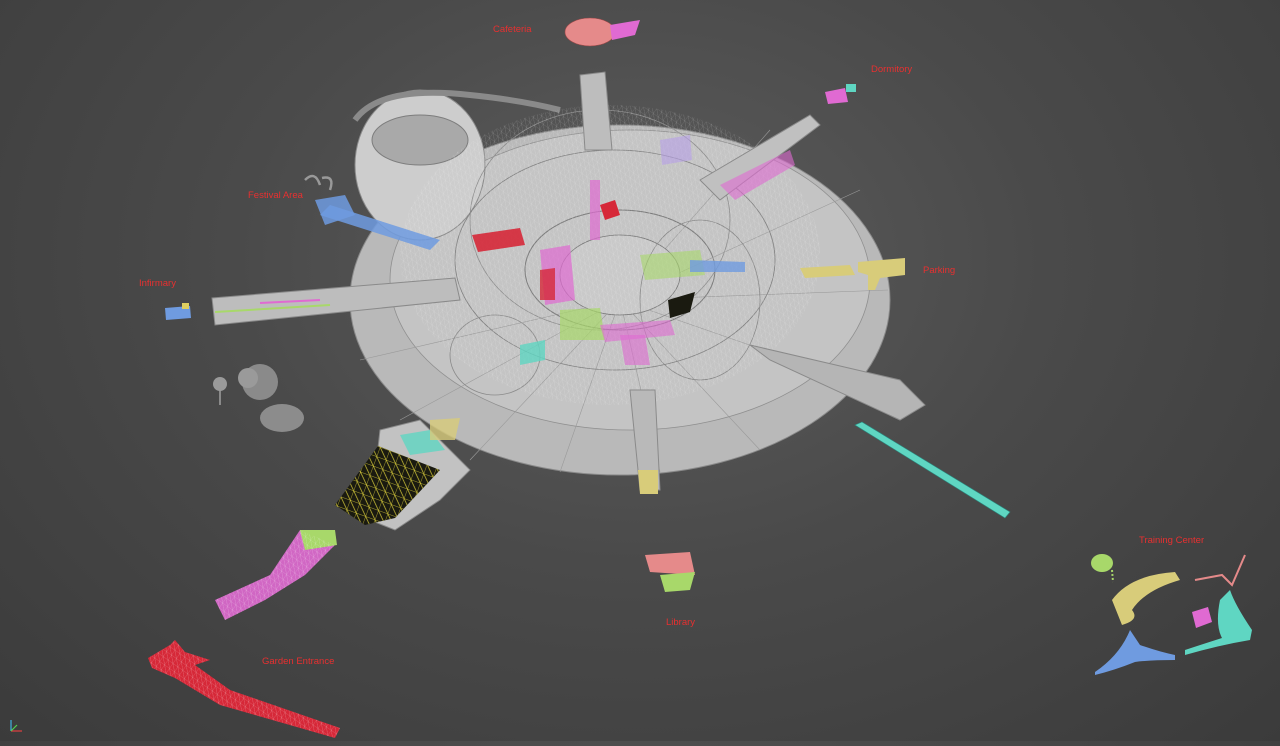  What do you see at coordinates (276, 575) in the screenshot?
I see `walkway-southwest` at bounding box center [276, 575].